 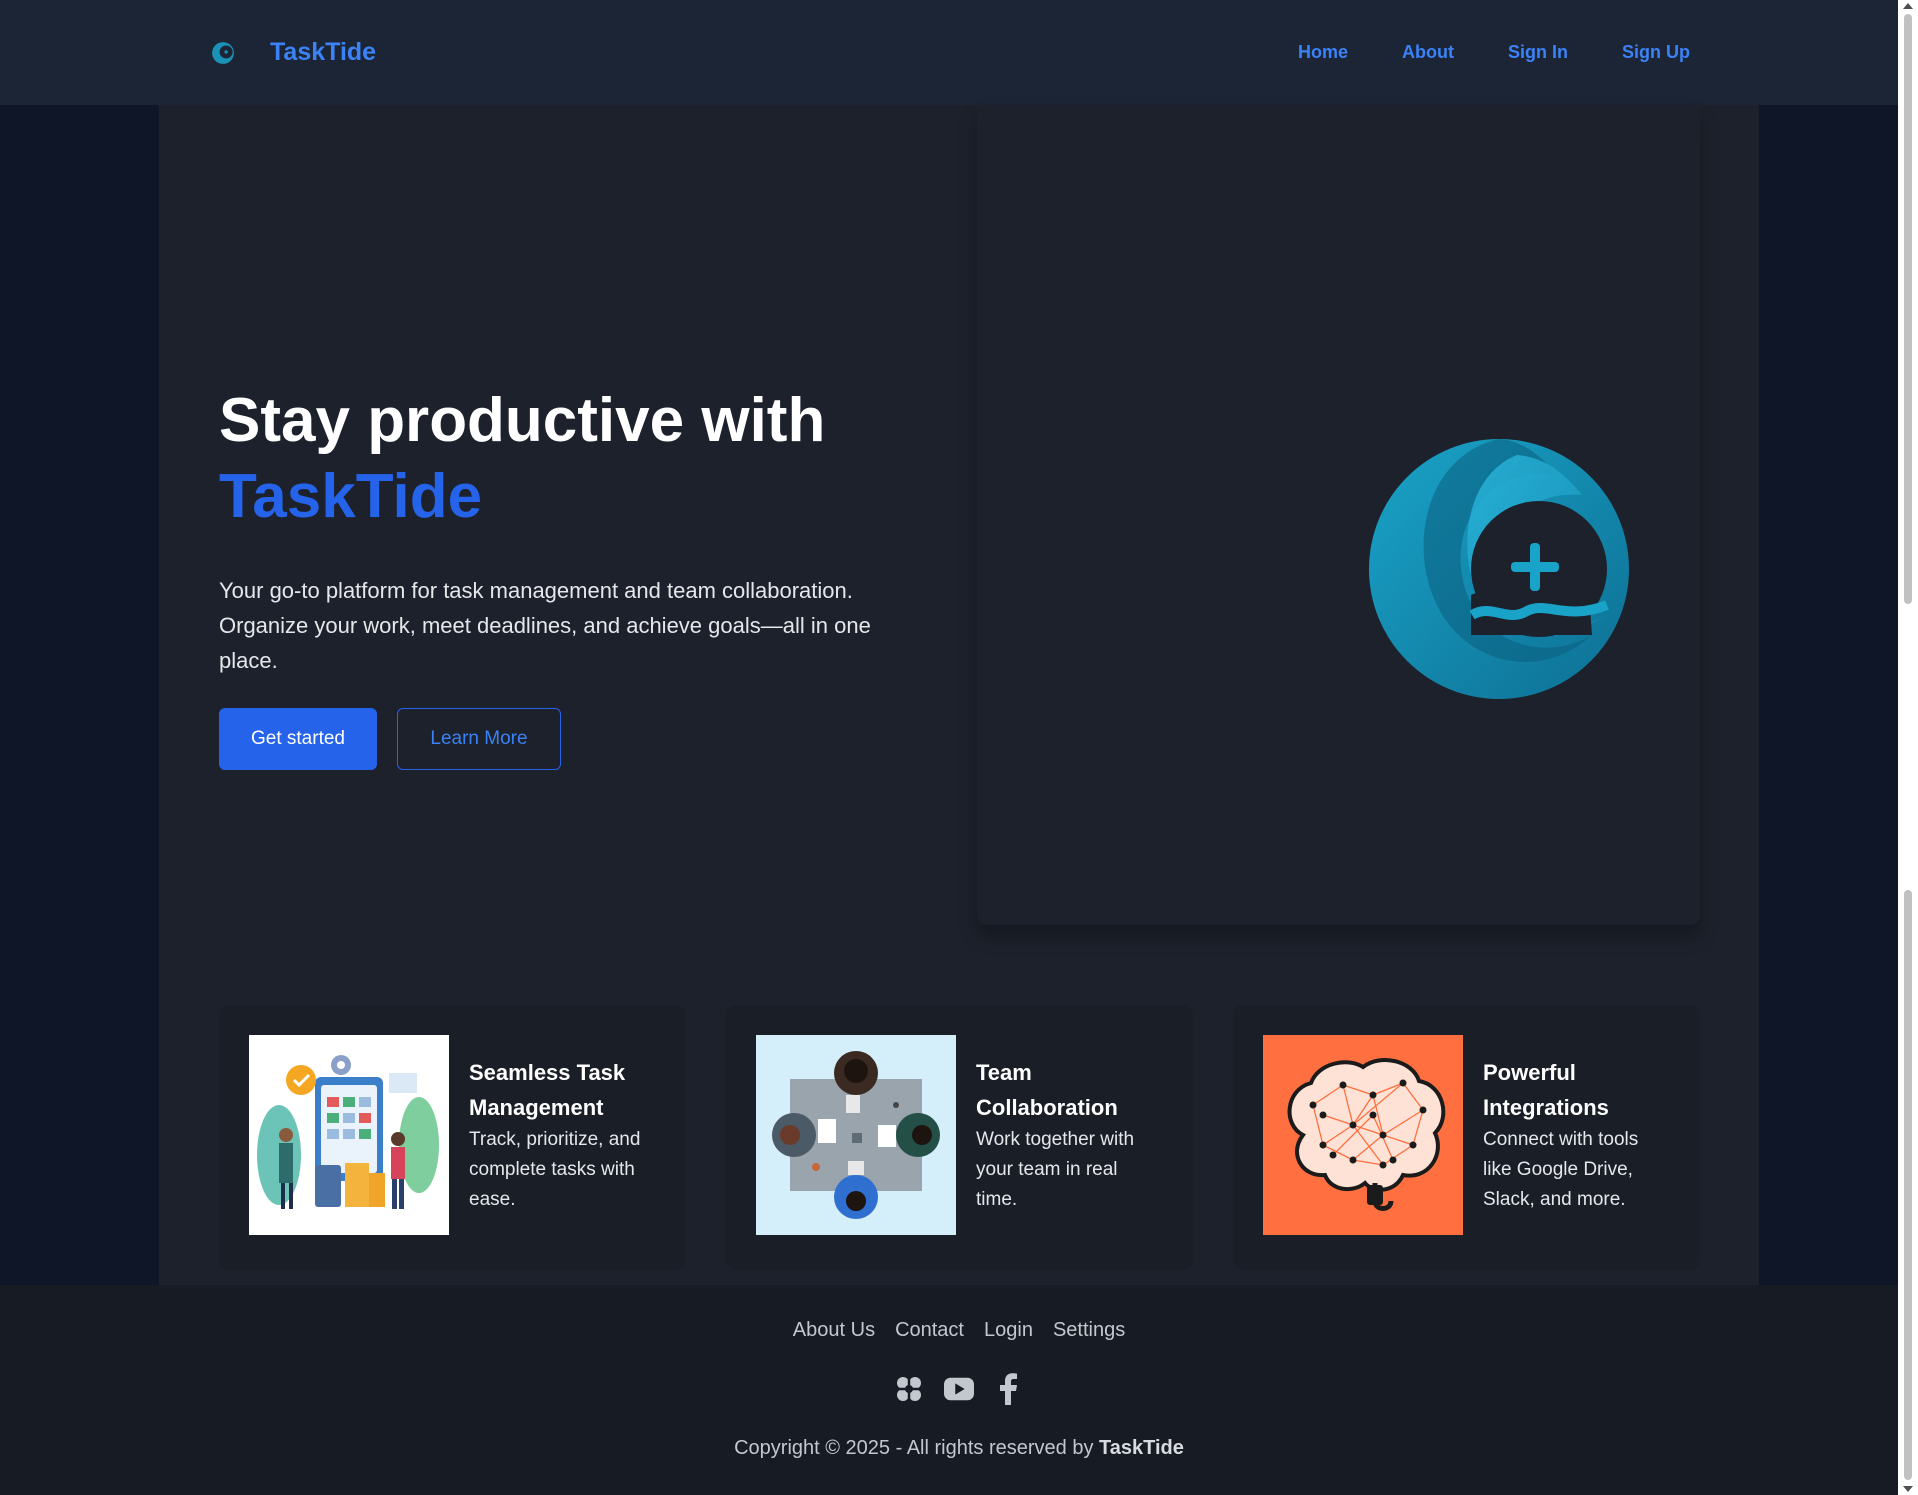 I want to click on tasktide-logo-icon, so click(x=223, y=52).